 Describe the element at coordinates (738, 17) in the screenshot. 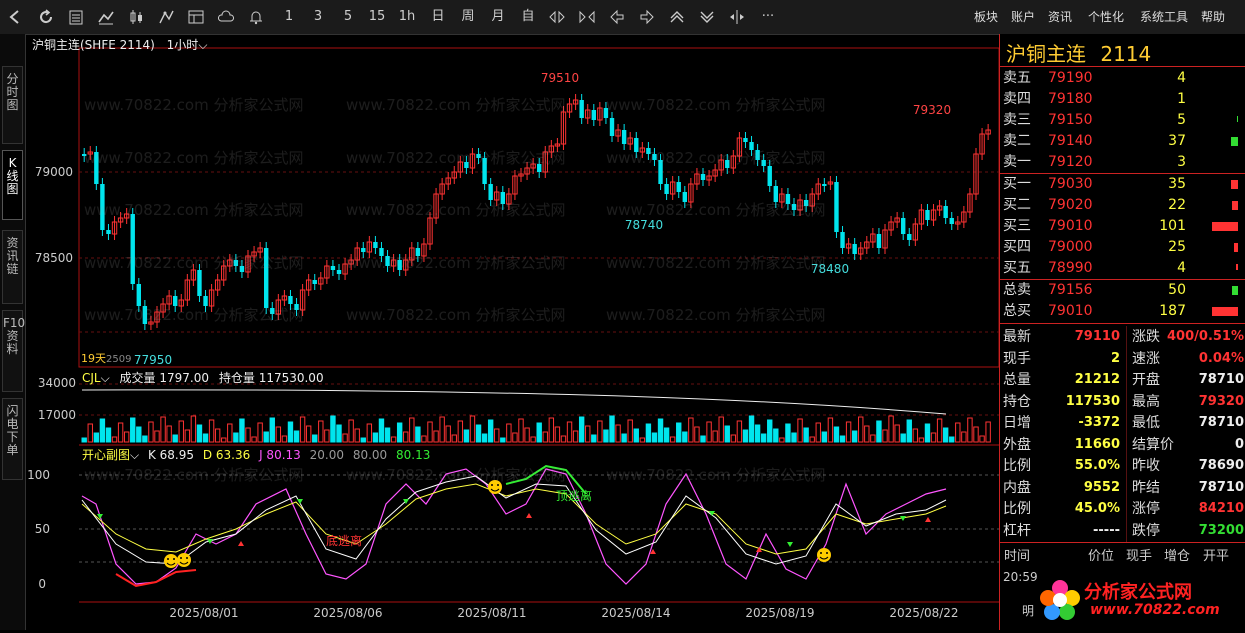

I see `crosshair-icon` at that location.